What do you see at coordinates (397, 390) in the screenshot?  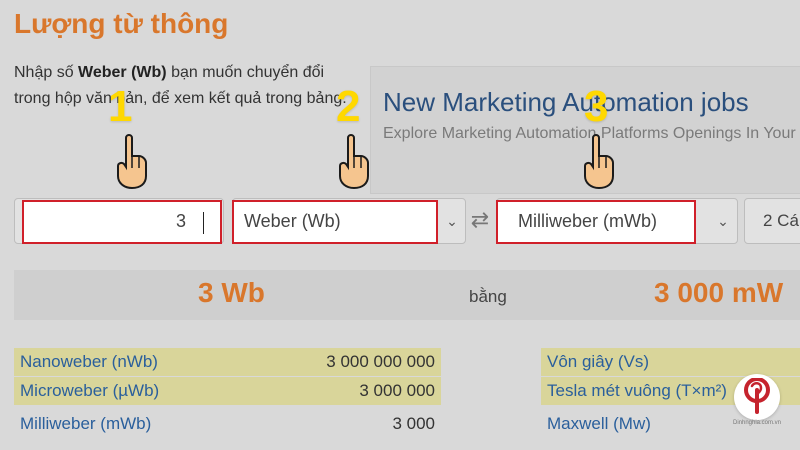 I see `unit-value: 3 000 000` at bounding box center [397, 390].